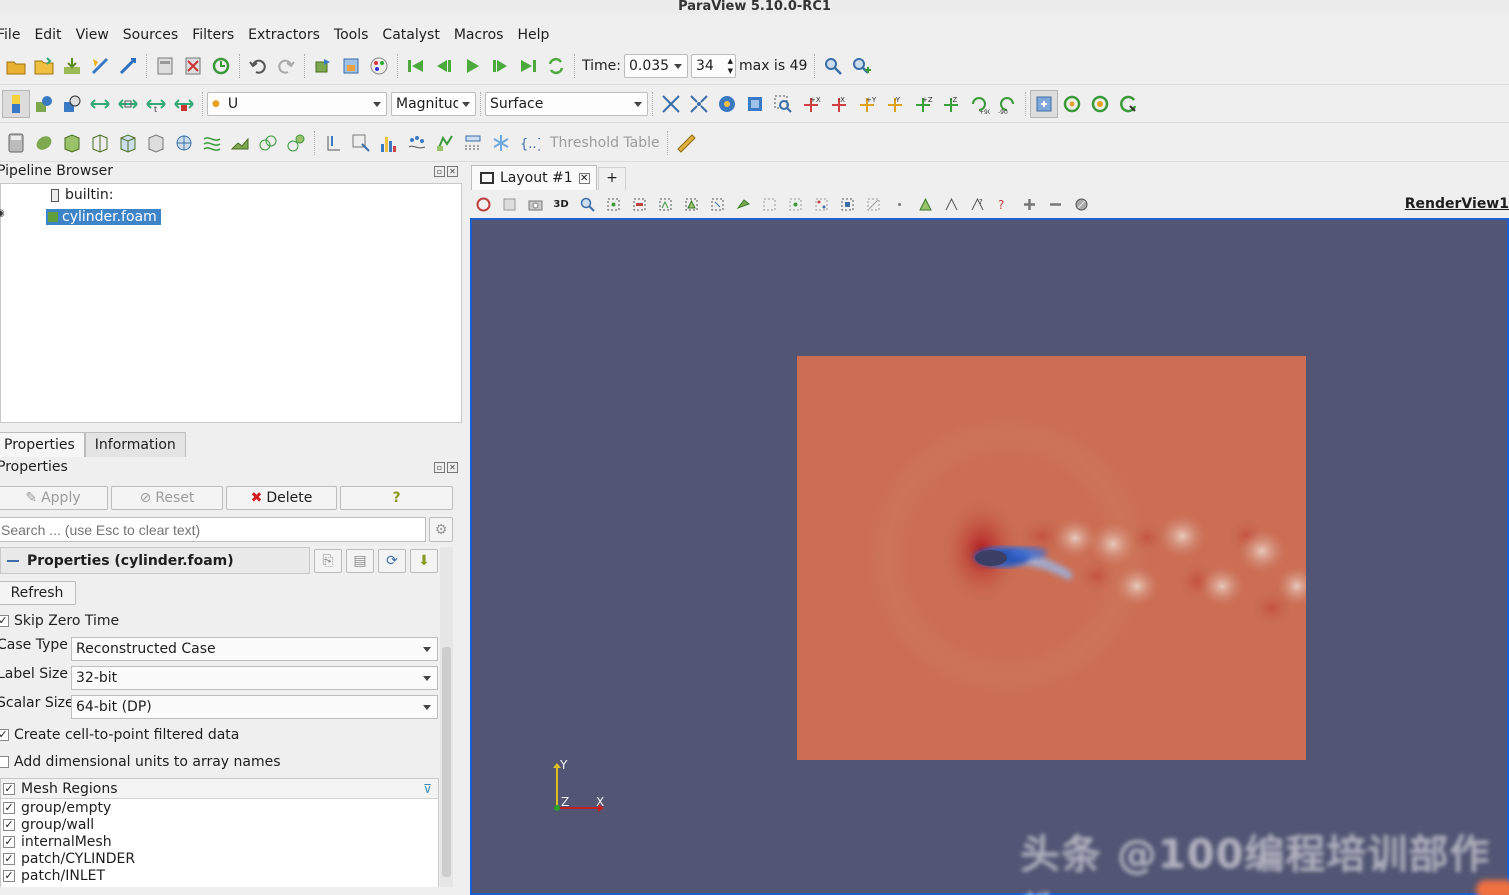  What do you see at coordinates (219, 807) in the screenshot?
I see `mesh-region-row: ✓ group/empty` at bounding box center [219, 807].